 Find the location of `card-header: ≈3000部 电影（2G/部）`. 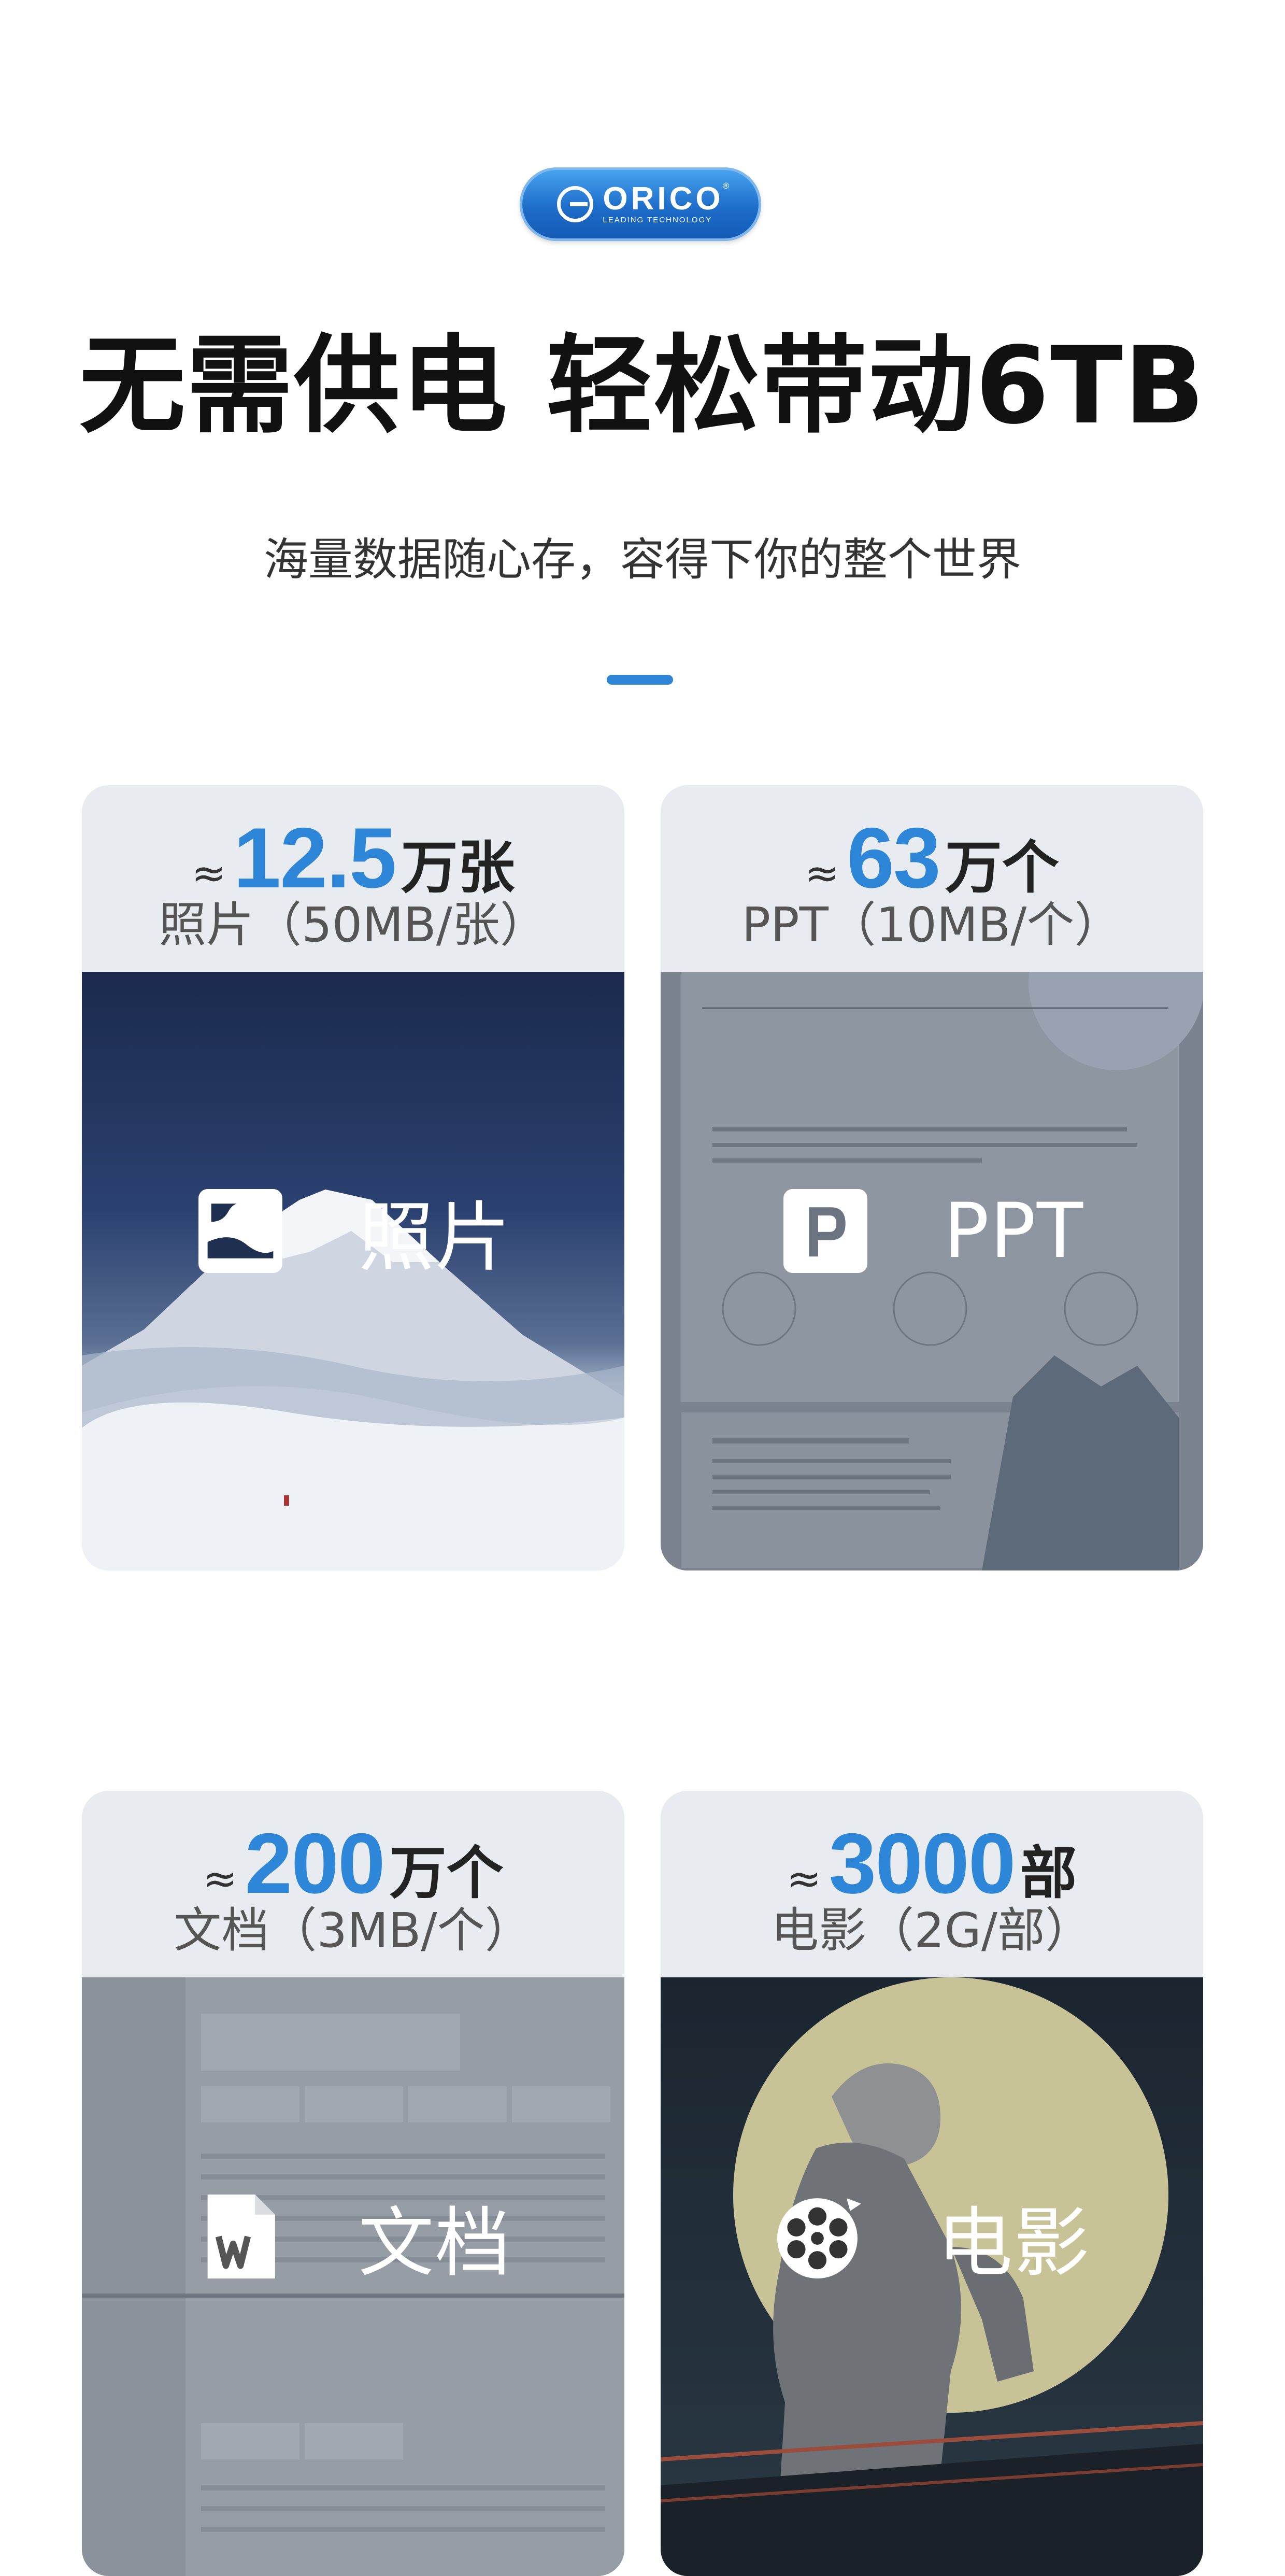

card-header: ≈3000部 电影（2G/部） is located at coordinates (932, 1884).